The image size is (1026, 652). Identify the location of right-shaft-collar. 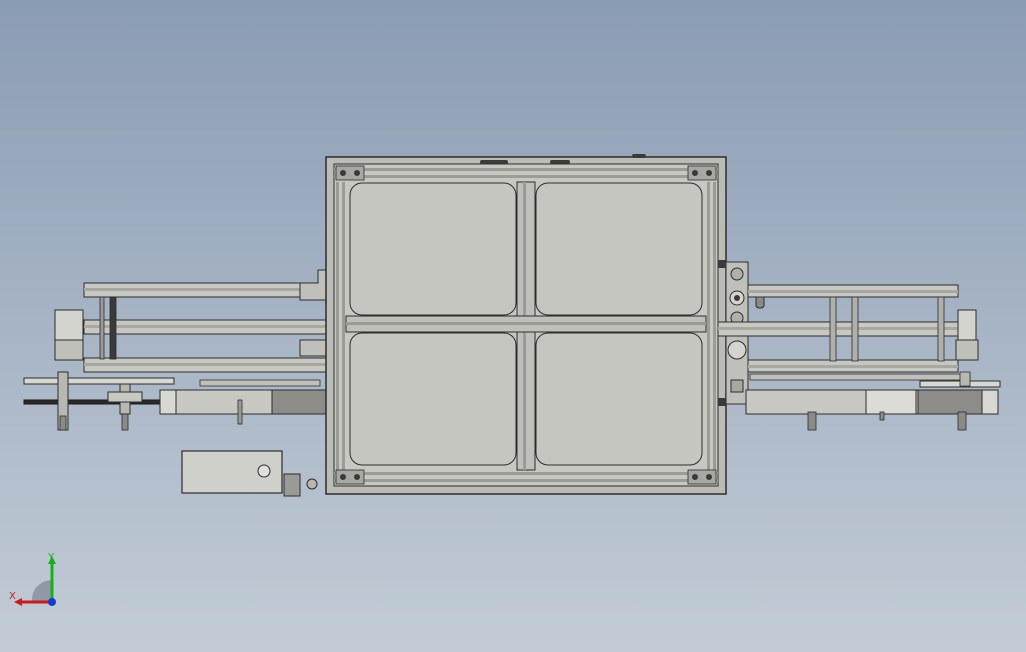
(965, 379).